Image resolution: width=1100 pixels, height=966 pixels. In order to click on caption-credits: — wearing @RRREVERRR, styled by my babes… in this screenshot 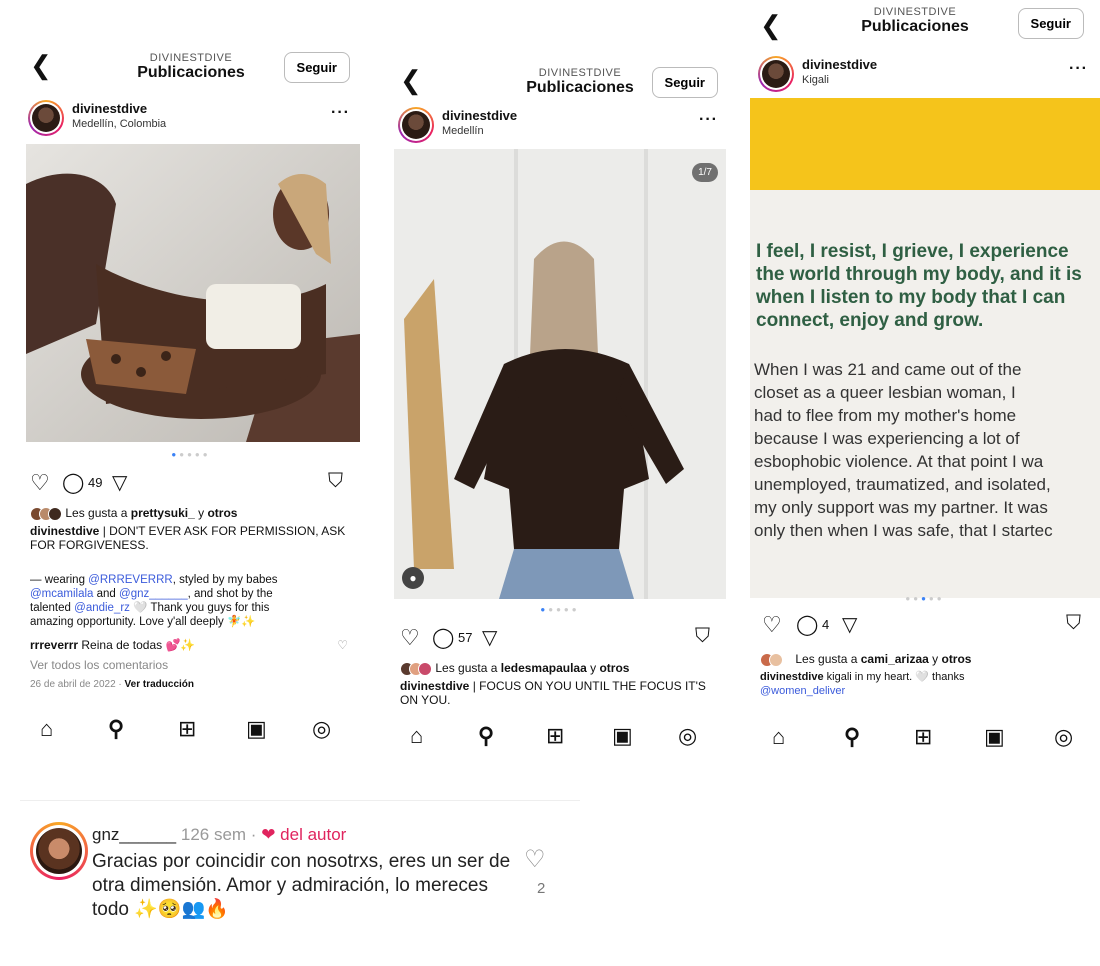, I will do `click(154, 601)`.